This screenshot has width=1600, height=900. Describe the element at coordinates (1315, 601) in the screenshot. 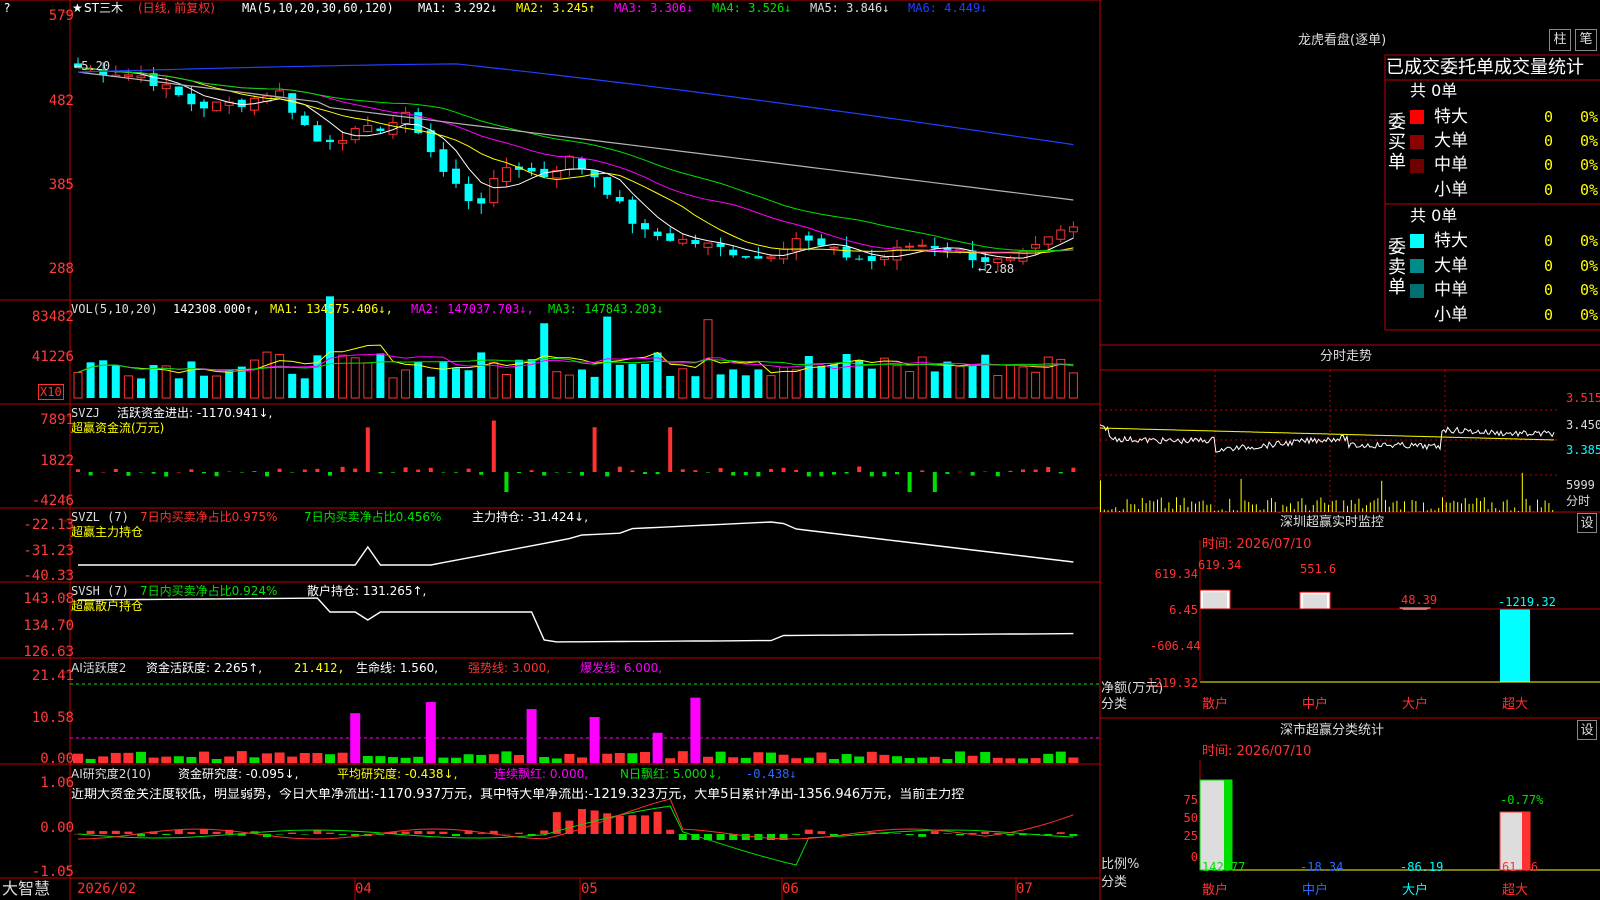

I see `monitor-bar-inner` at that location.